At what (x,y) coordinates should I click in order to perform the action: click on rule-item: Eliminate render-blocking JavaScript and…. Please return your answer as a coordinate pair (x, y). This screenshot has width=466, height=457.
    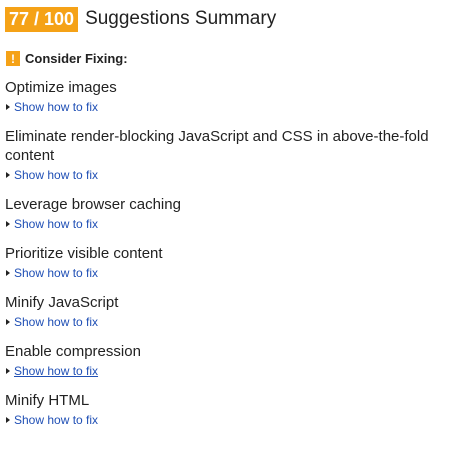
    Looking at the image, I should click on (232, 155).